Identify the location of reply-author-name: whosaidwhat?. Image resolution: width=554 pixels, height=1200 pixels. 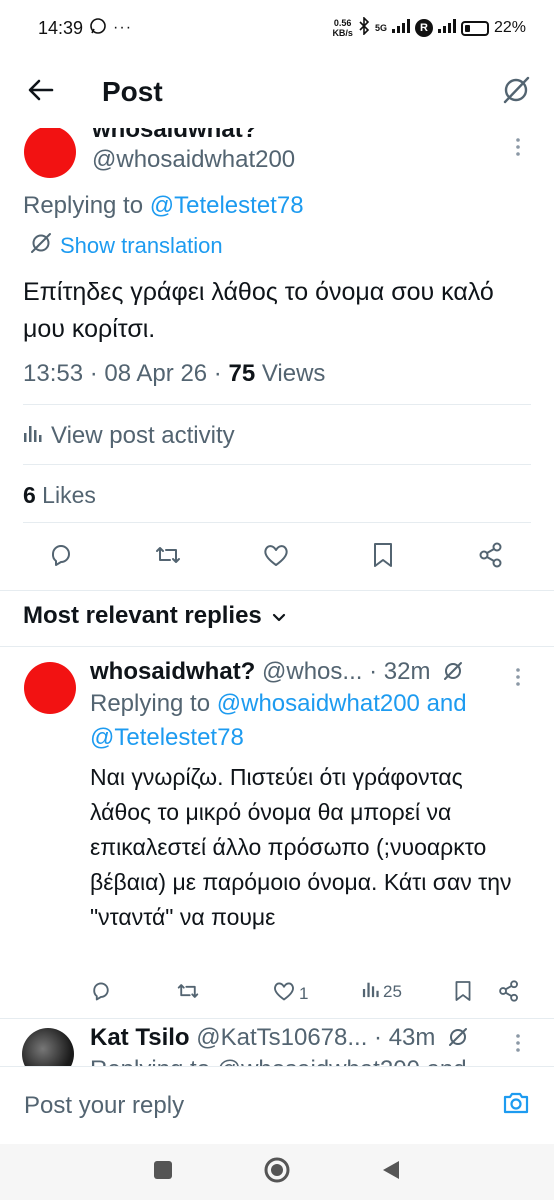
(172, 671).